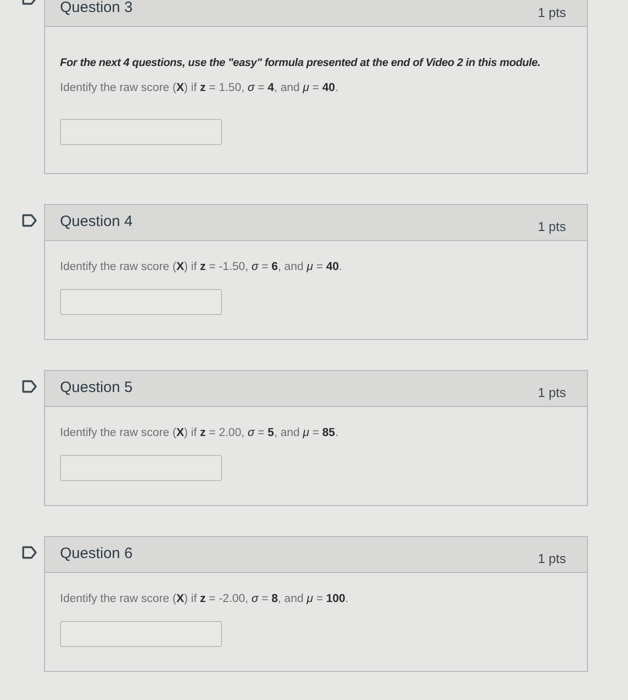 The image size is (628, 700). Describe the element at coordinates (96, 222) in the screenshot. I see `question-title: Question 4` at that location.